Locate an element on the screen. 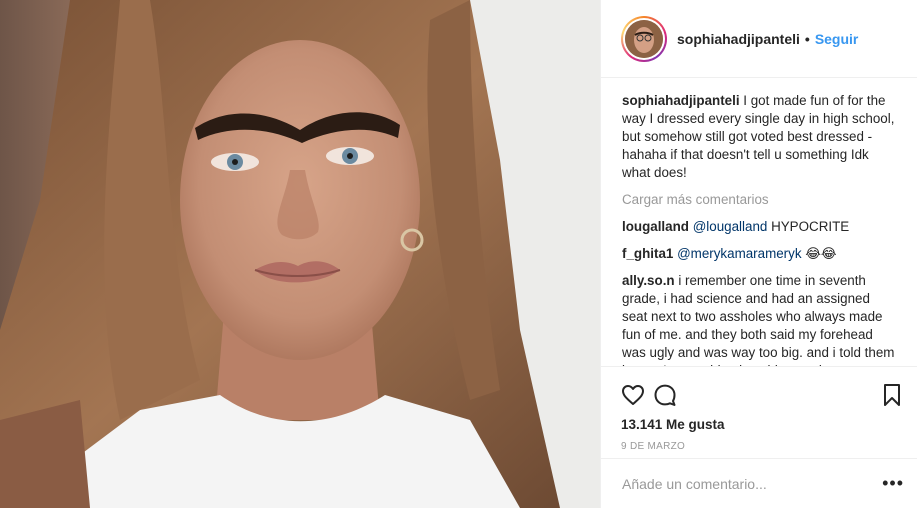 The height and width of the screenshot is (508, 917). comment-item: lougalland @lougalland HYPOCRITE is located at coordinates (760, 227).